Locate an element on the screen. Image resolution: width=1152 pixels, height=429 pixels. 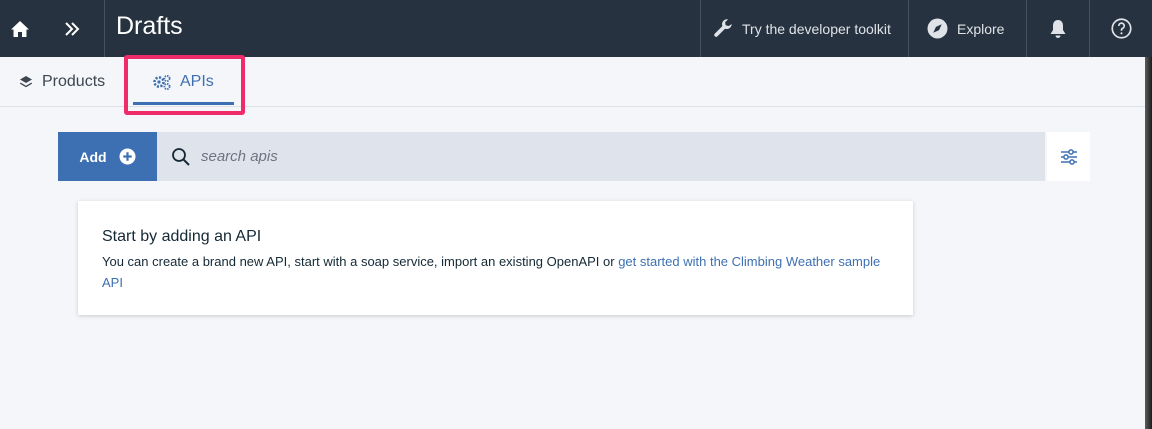
home-icon is located at coordinates (20, 28).